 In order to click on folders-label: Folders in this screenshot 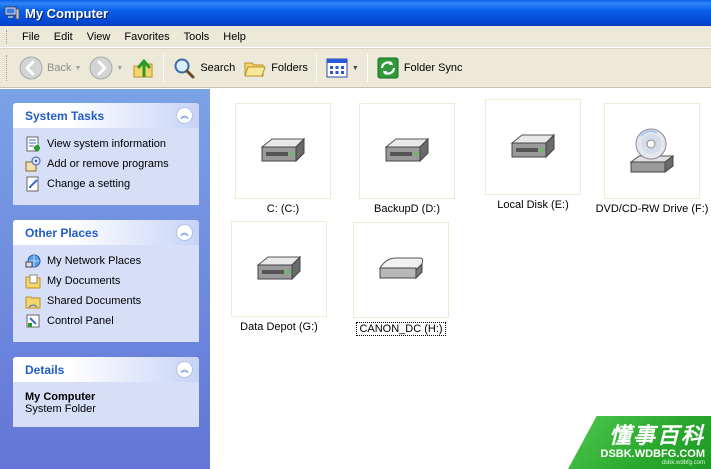, I will do `click(289, 68)`.